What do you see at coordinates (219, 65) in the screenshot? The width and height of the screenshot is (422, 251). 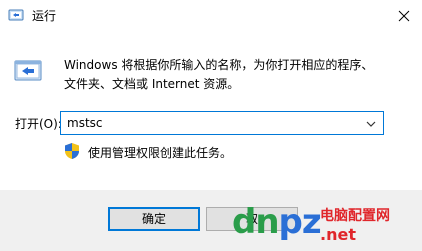 I see `description-line-1: Windows 将根据你所输入的名称，为你打开相应的程序、` at bounding box center [219, 65].